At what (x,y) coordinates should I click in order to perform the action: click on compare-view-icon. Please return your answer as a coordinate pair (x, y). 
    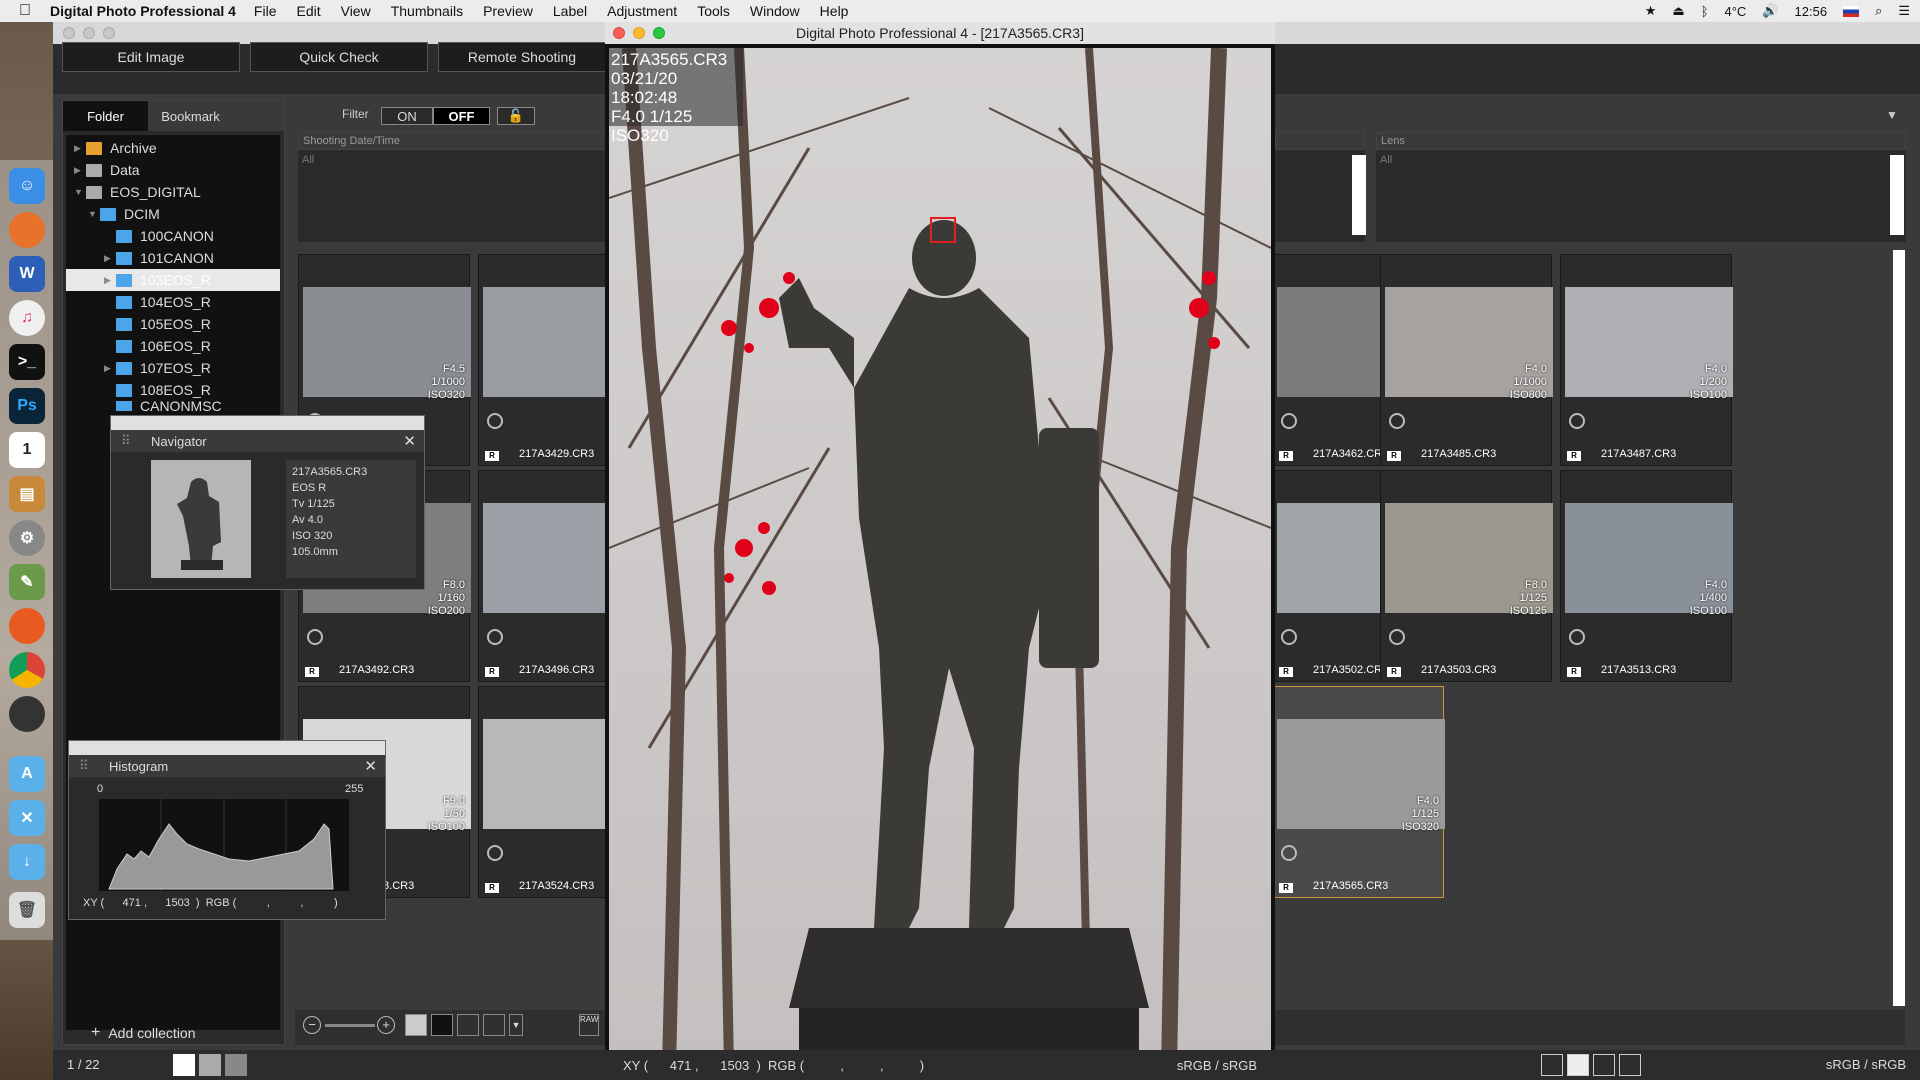
    Looking at the image, I should click on (236, 1065).